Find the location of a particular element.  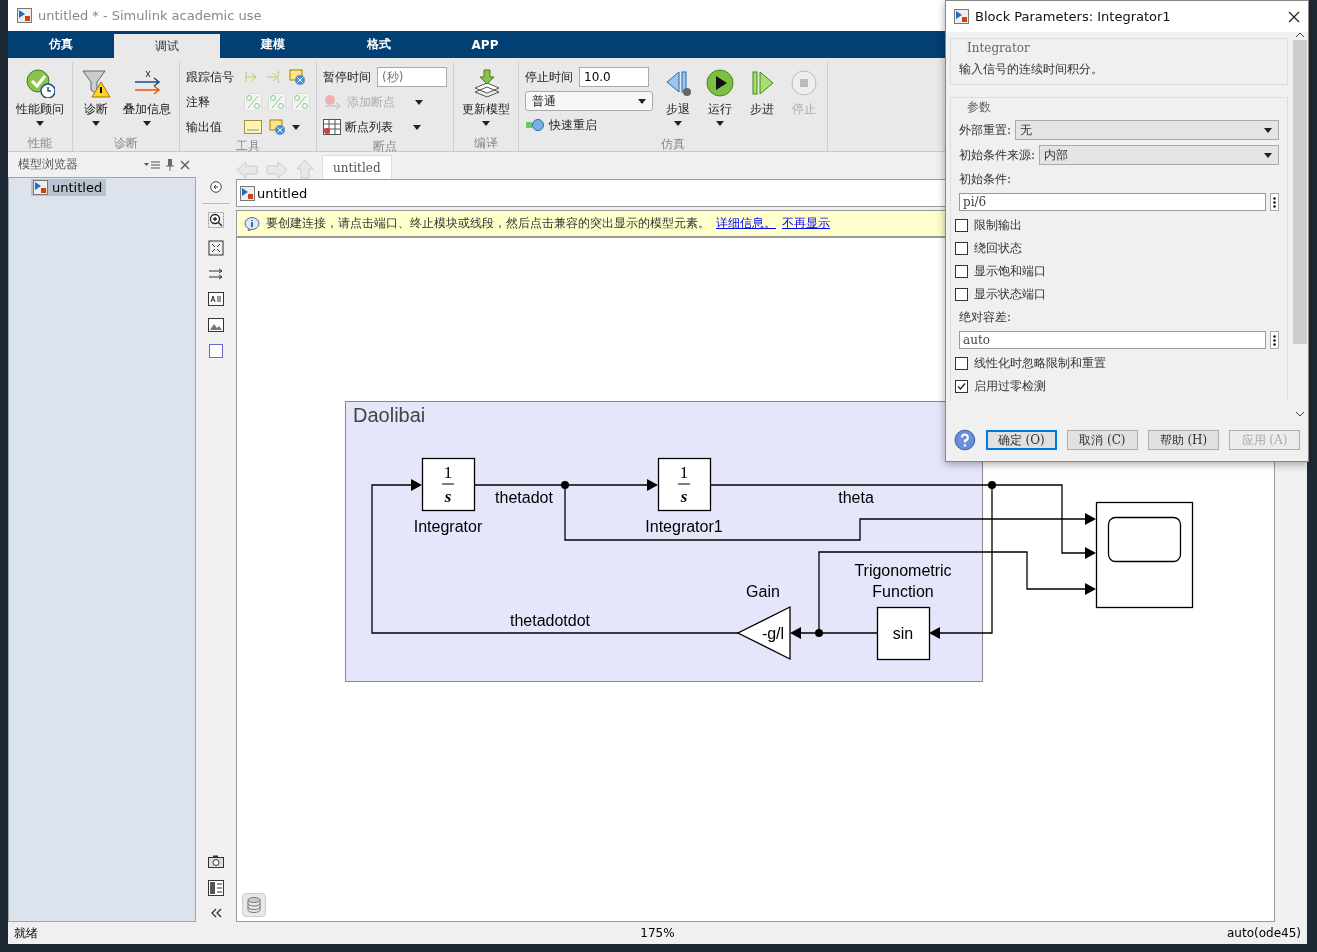

block-label: Gain is located at coordinates (763, 591).